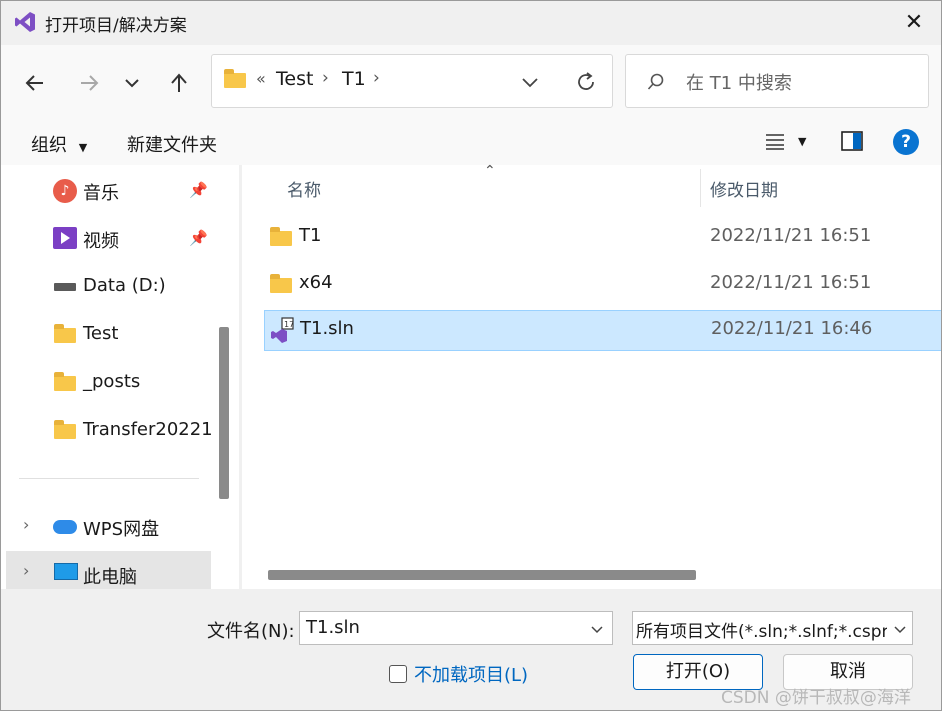 The height and width of the screenshot is (711, 942). What do you see at coordinates (602, 284) in the screenshot?
I see `file-row: x64 2022/11/21 16:51` at bounding box center [602, 284].